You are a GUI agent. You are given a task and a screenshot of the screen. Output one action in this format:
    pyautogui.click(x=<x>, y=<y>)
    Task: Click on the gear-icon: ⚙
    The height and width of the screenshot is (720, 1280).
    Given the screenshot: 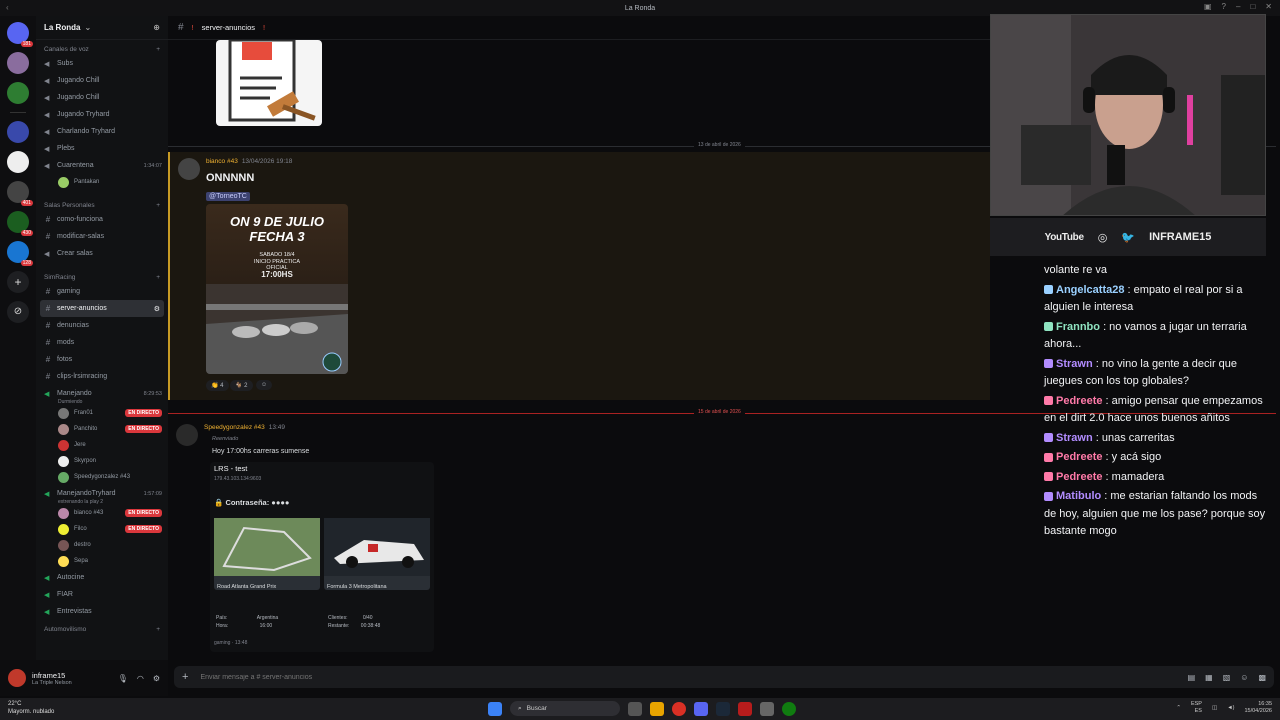 What is the action you would take?
    pyautogui.click(x=156, y=678)
    